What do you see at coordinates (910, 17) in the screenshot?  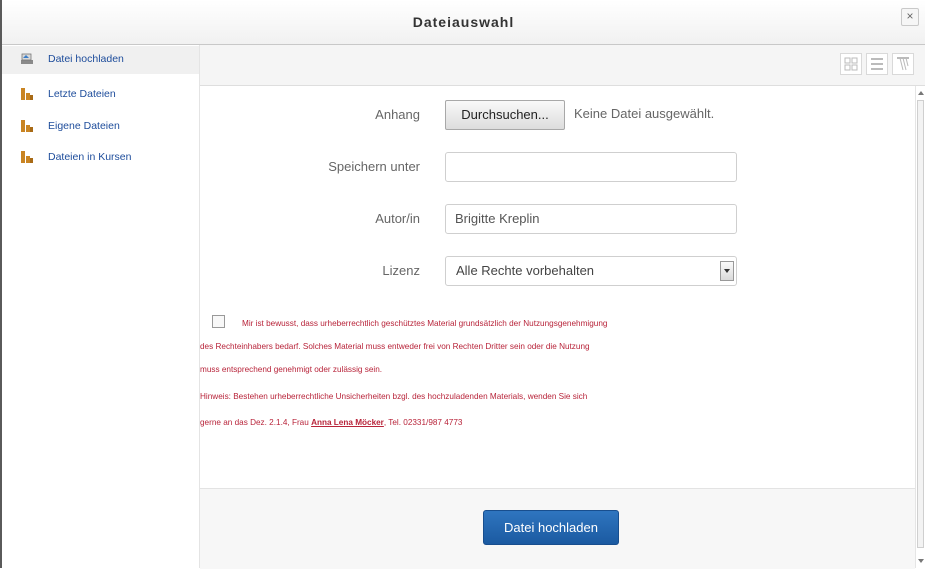 I see `close-button: ×` at bounding box center [910, 17].